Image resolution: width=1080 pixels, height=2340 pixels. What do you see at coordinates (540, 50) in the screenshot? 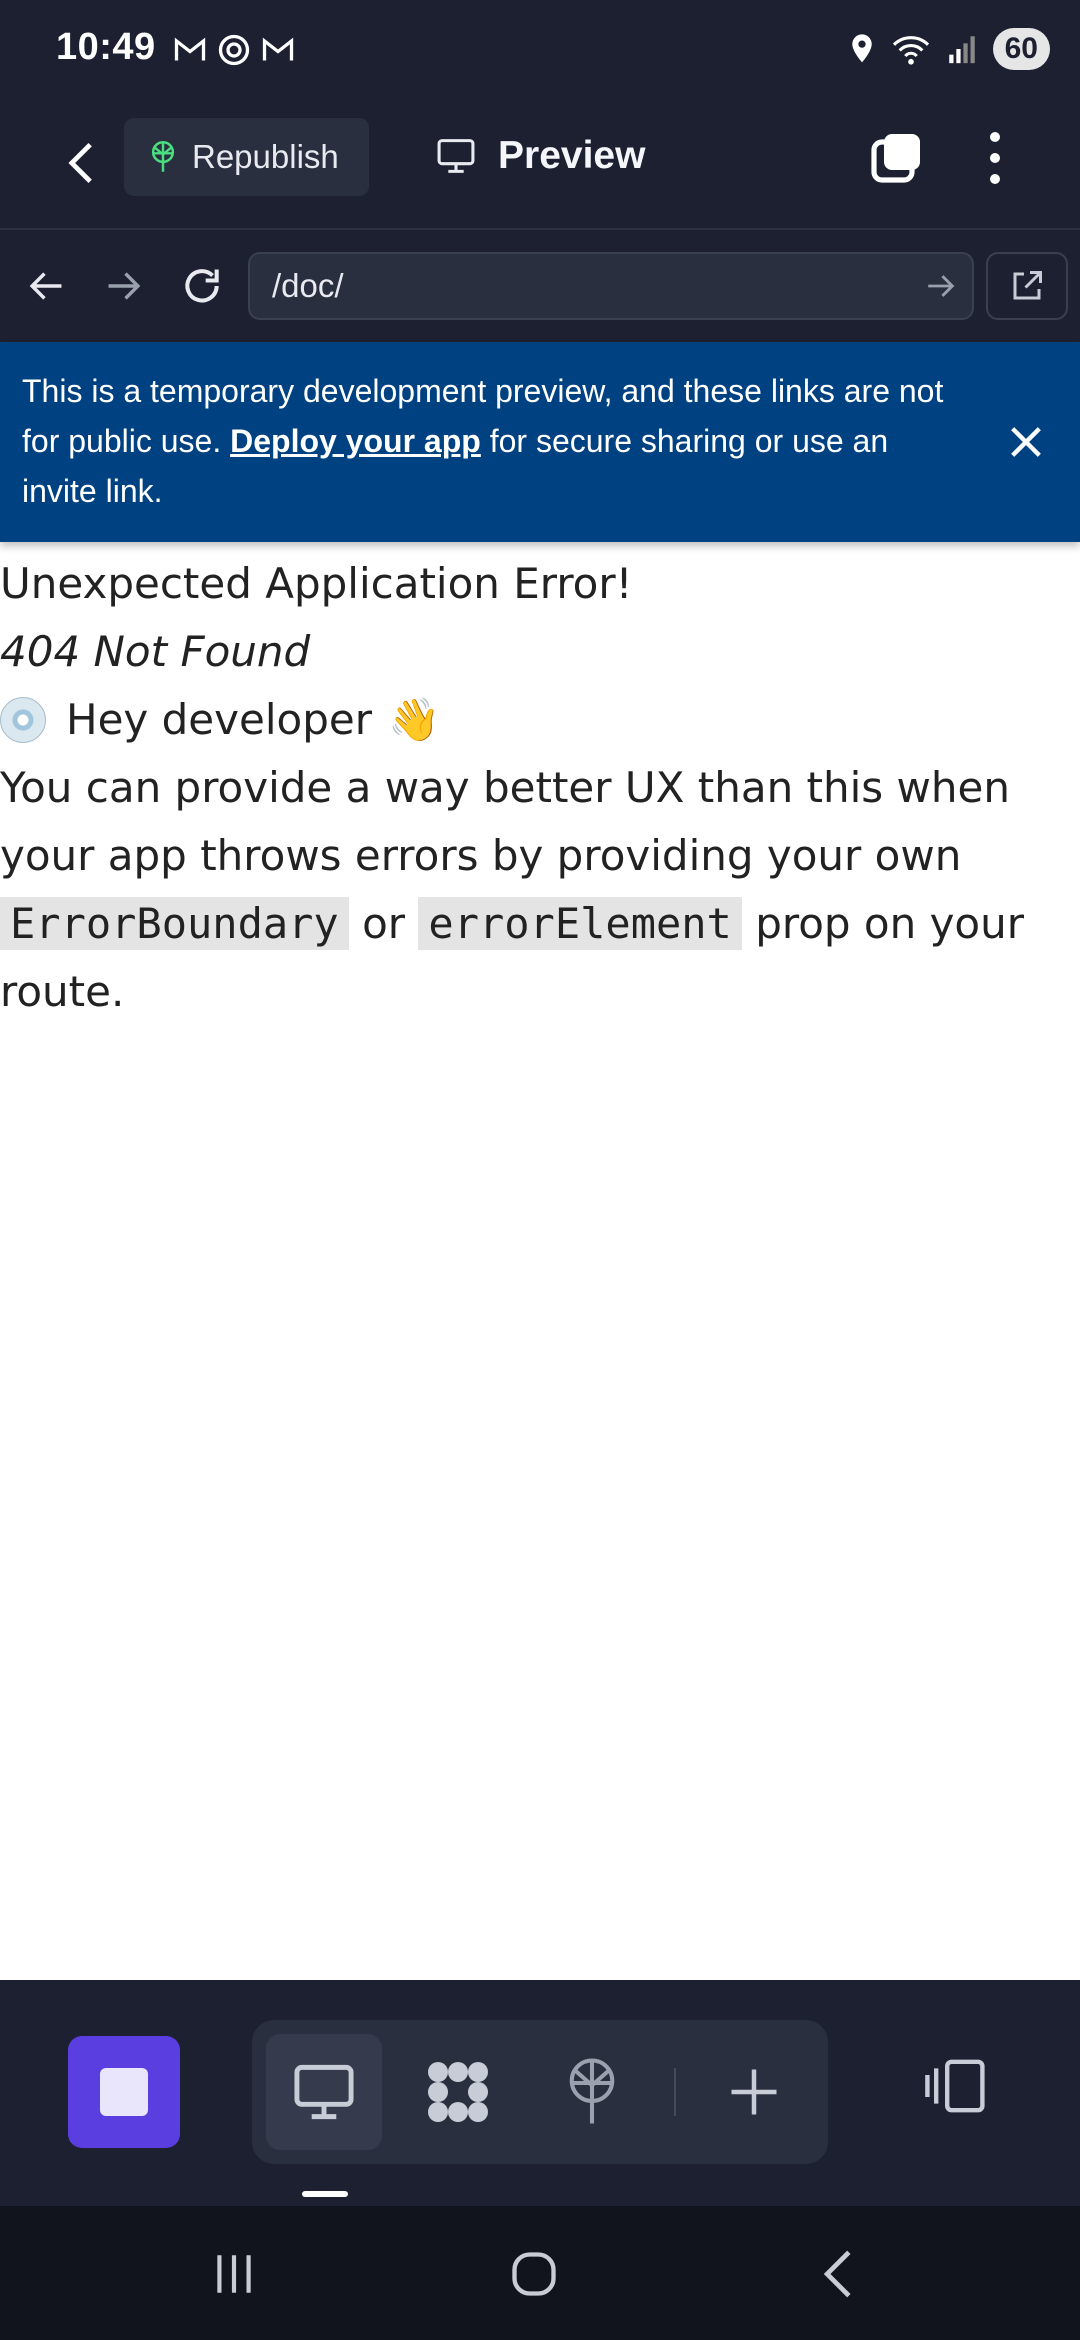
I see `status-bar: 10:49 60` at bounding box center [540, 50].